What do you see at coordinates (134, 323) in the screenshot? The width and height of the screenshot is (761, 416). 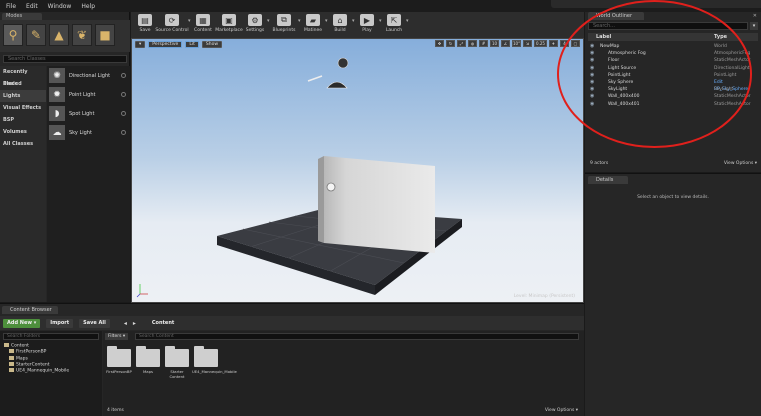 I see `history-forward-icon: ▸` at bounding box center [134, 323].